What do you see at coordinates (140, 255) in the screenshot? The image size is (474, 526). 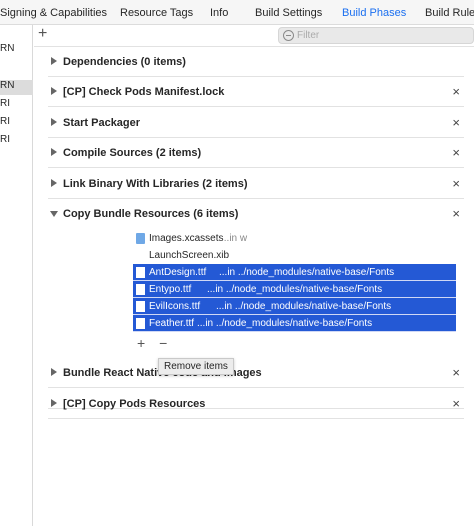 I see `xib-icon` at bounding box center [140, 255].